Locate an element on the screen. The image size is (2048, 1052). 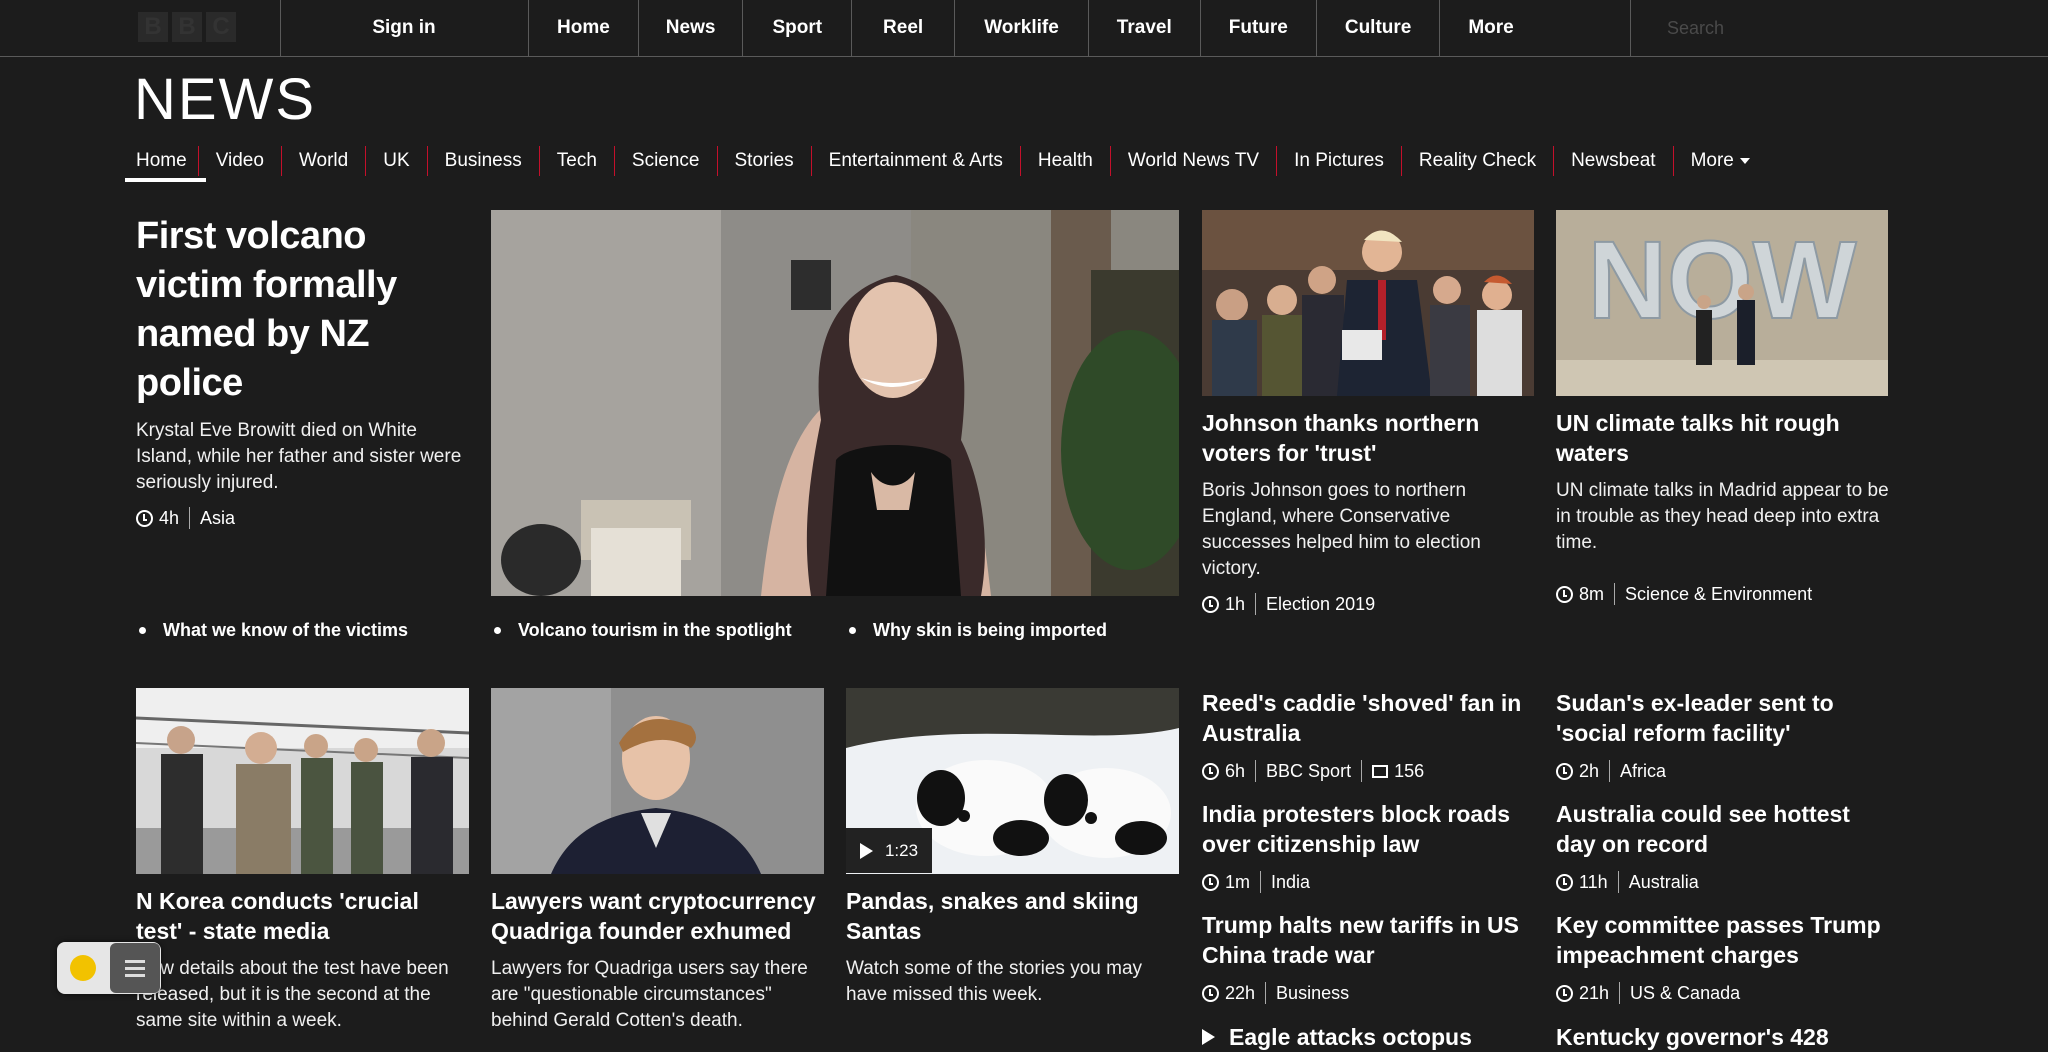
section-link: Election 2019 is located at coordinates (1320, 604).